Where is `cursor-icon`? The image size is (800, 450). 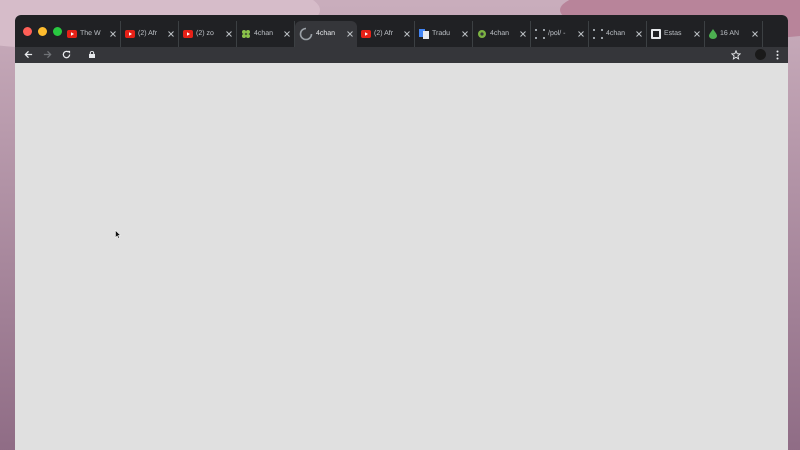 cursor-icon is located at coordinates (118, 234).